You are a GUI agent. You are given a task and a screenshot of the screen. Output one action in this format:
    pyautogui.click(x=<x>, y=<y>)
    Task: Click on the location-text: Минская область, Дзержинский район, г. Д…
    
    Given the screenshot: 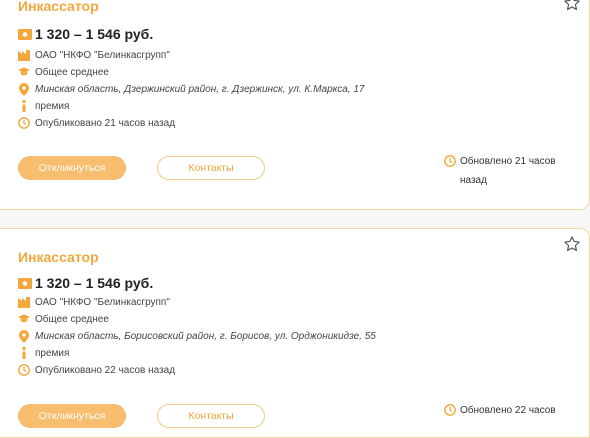 What is the action you would take?
    pyautogui.click(x=200, y=89)
    